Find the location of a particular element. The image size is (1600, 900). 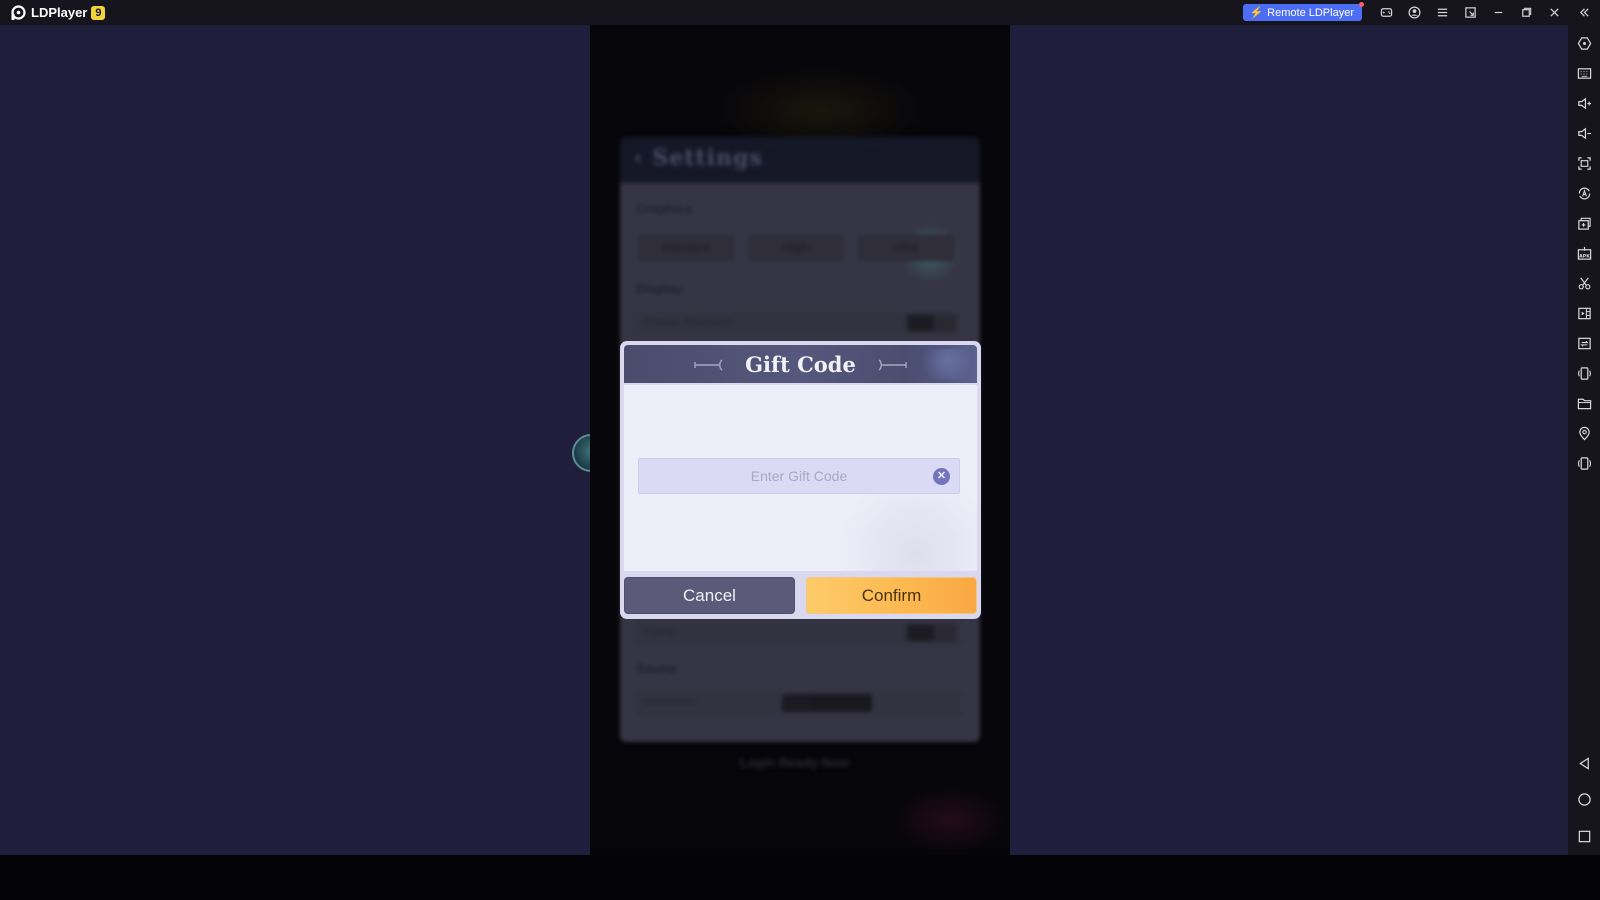

dialog-title: Gift Code is located at coordinates (800, 364).